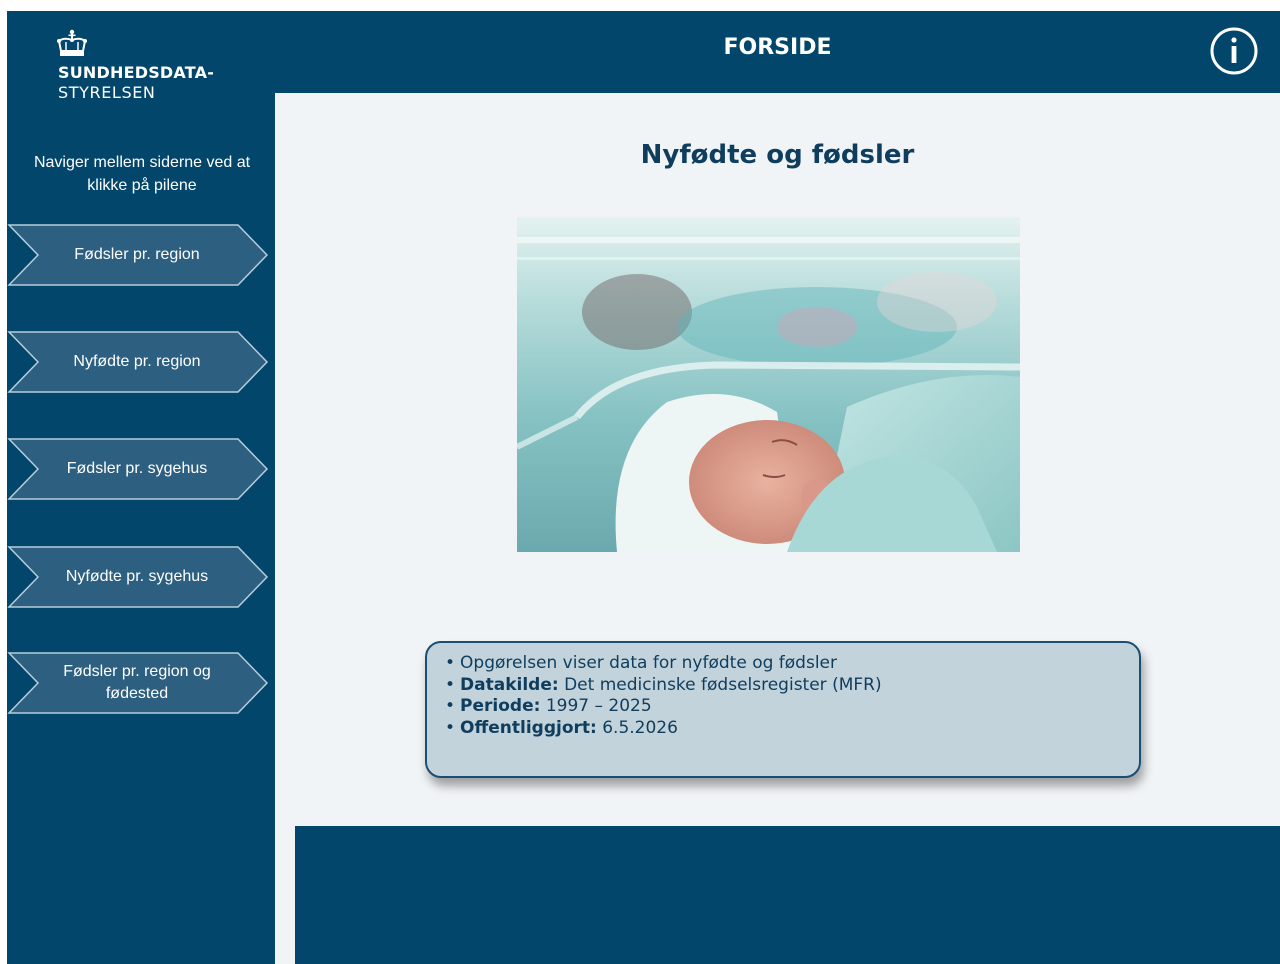  I want to click on newborn-photo, so click(768, 384).